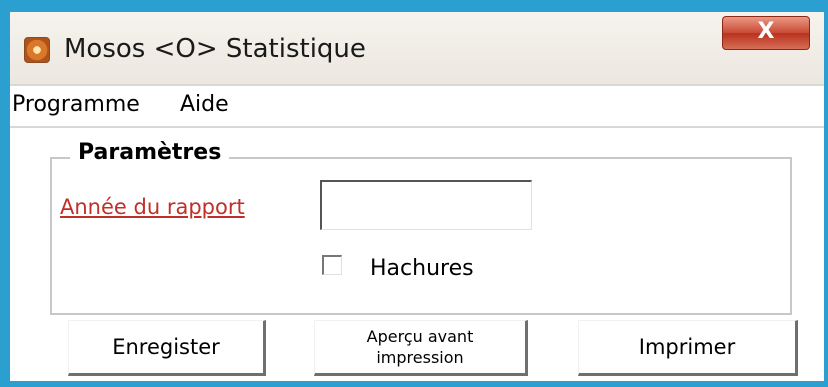  I want to click on print-preview-button: Aperçu avant impression, so click(421, 348).